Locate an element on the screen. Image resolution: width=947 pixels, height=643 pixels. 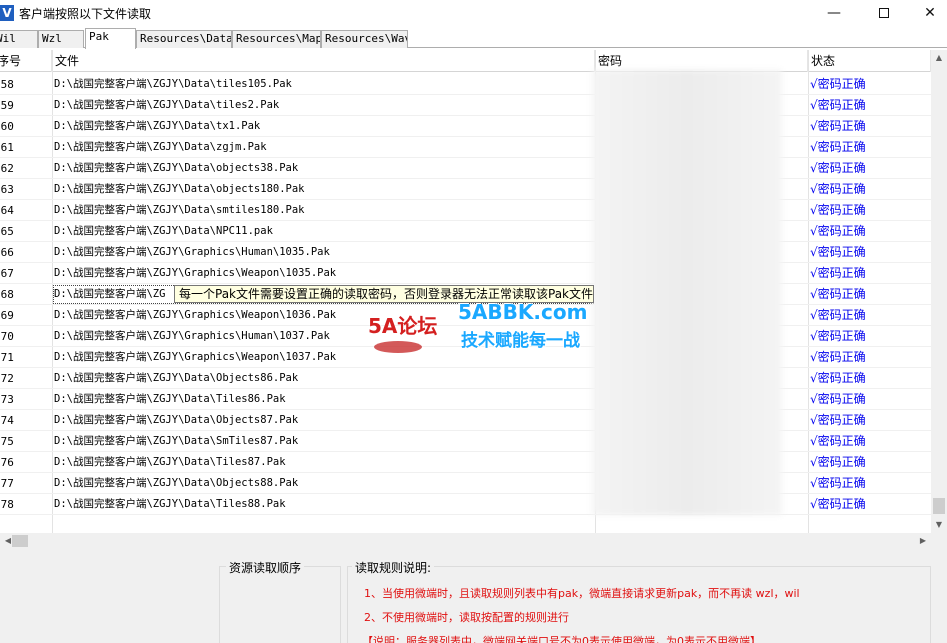
table-row: 265 D:\战国完整客户端\ZGJY\Data\NPC11.pak √密码正确 is located at coordinates (465, 231).